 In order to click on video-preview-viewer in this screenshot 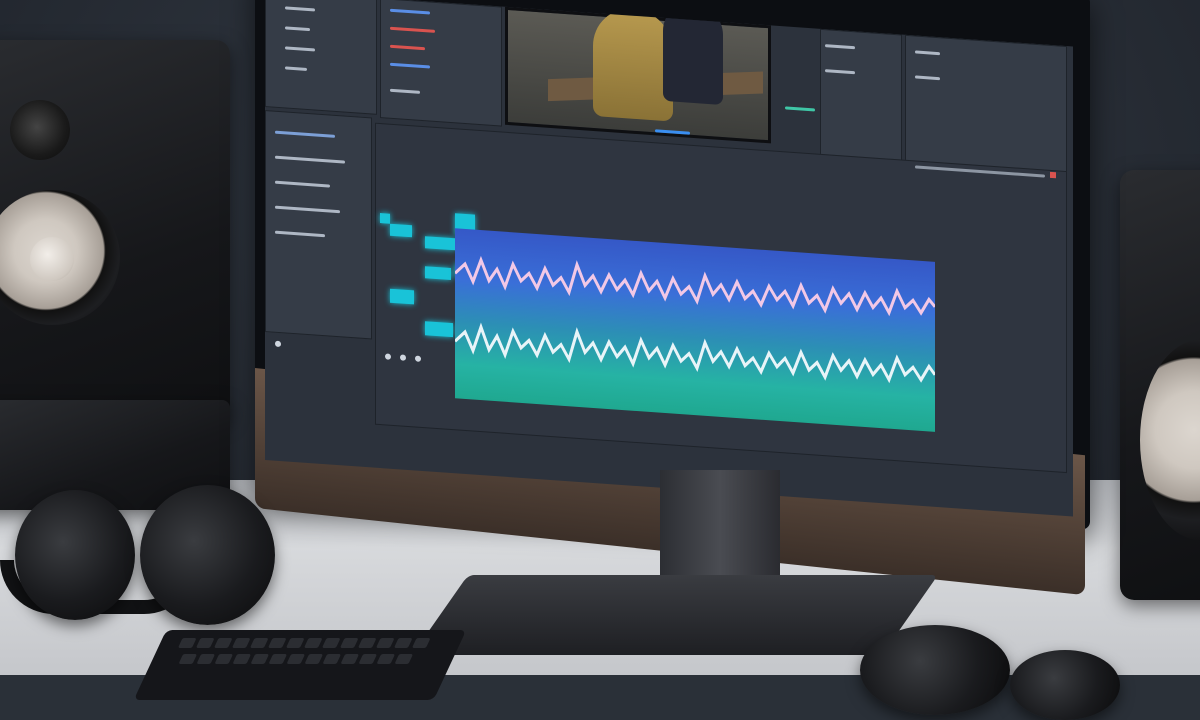, I will do `click(638, 72)`.